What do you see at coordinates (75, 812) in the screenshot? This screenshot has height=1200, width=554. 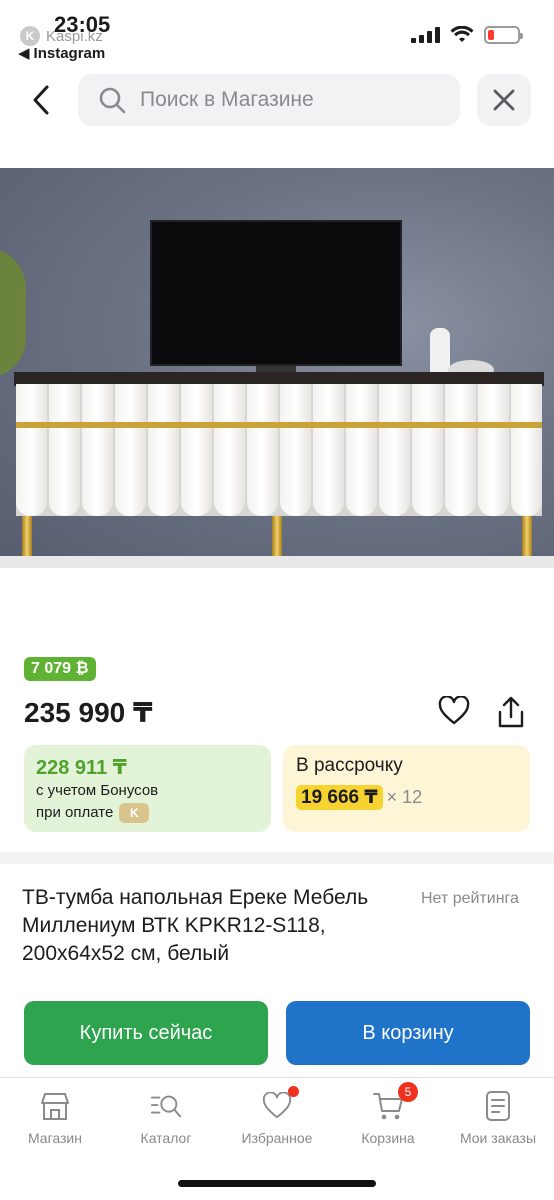 I see `bonus-line2: при оплате` at bounding box center [75, 812].